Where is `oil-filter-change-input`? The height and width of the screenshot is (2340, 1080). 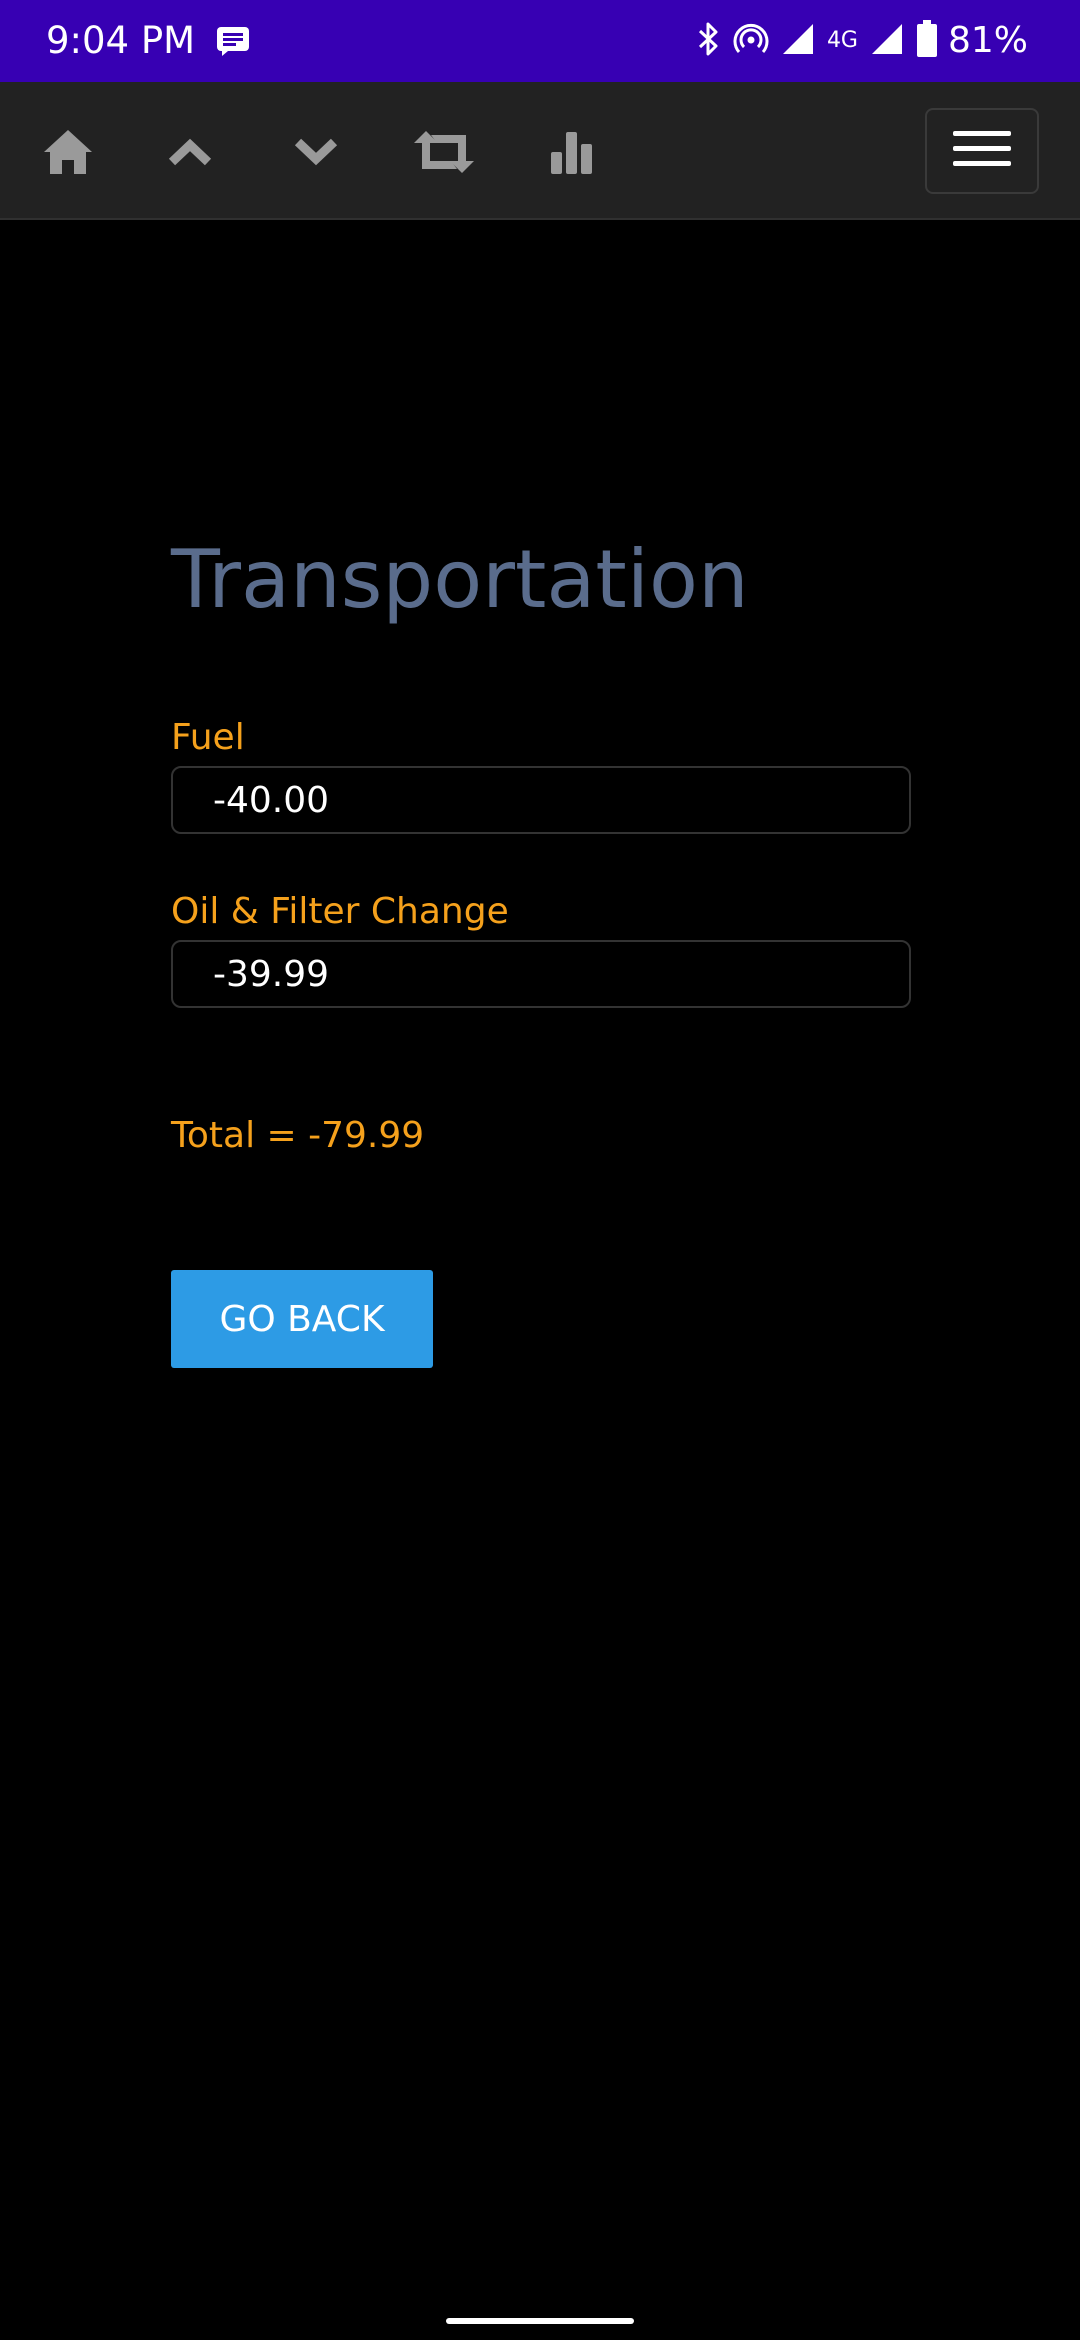 oil-filter-change-input is located at coordinates (541, 974).